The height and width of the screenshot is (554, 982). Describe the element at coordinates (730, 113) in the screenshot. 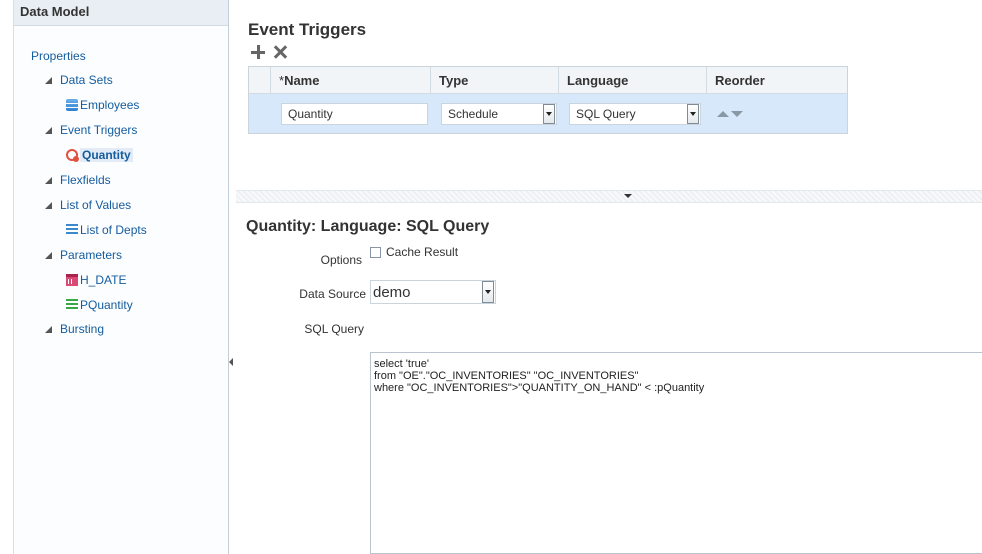

I see `reorder-controls` at that location.